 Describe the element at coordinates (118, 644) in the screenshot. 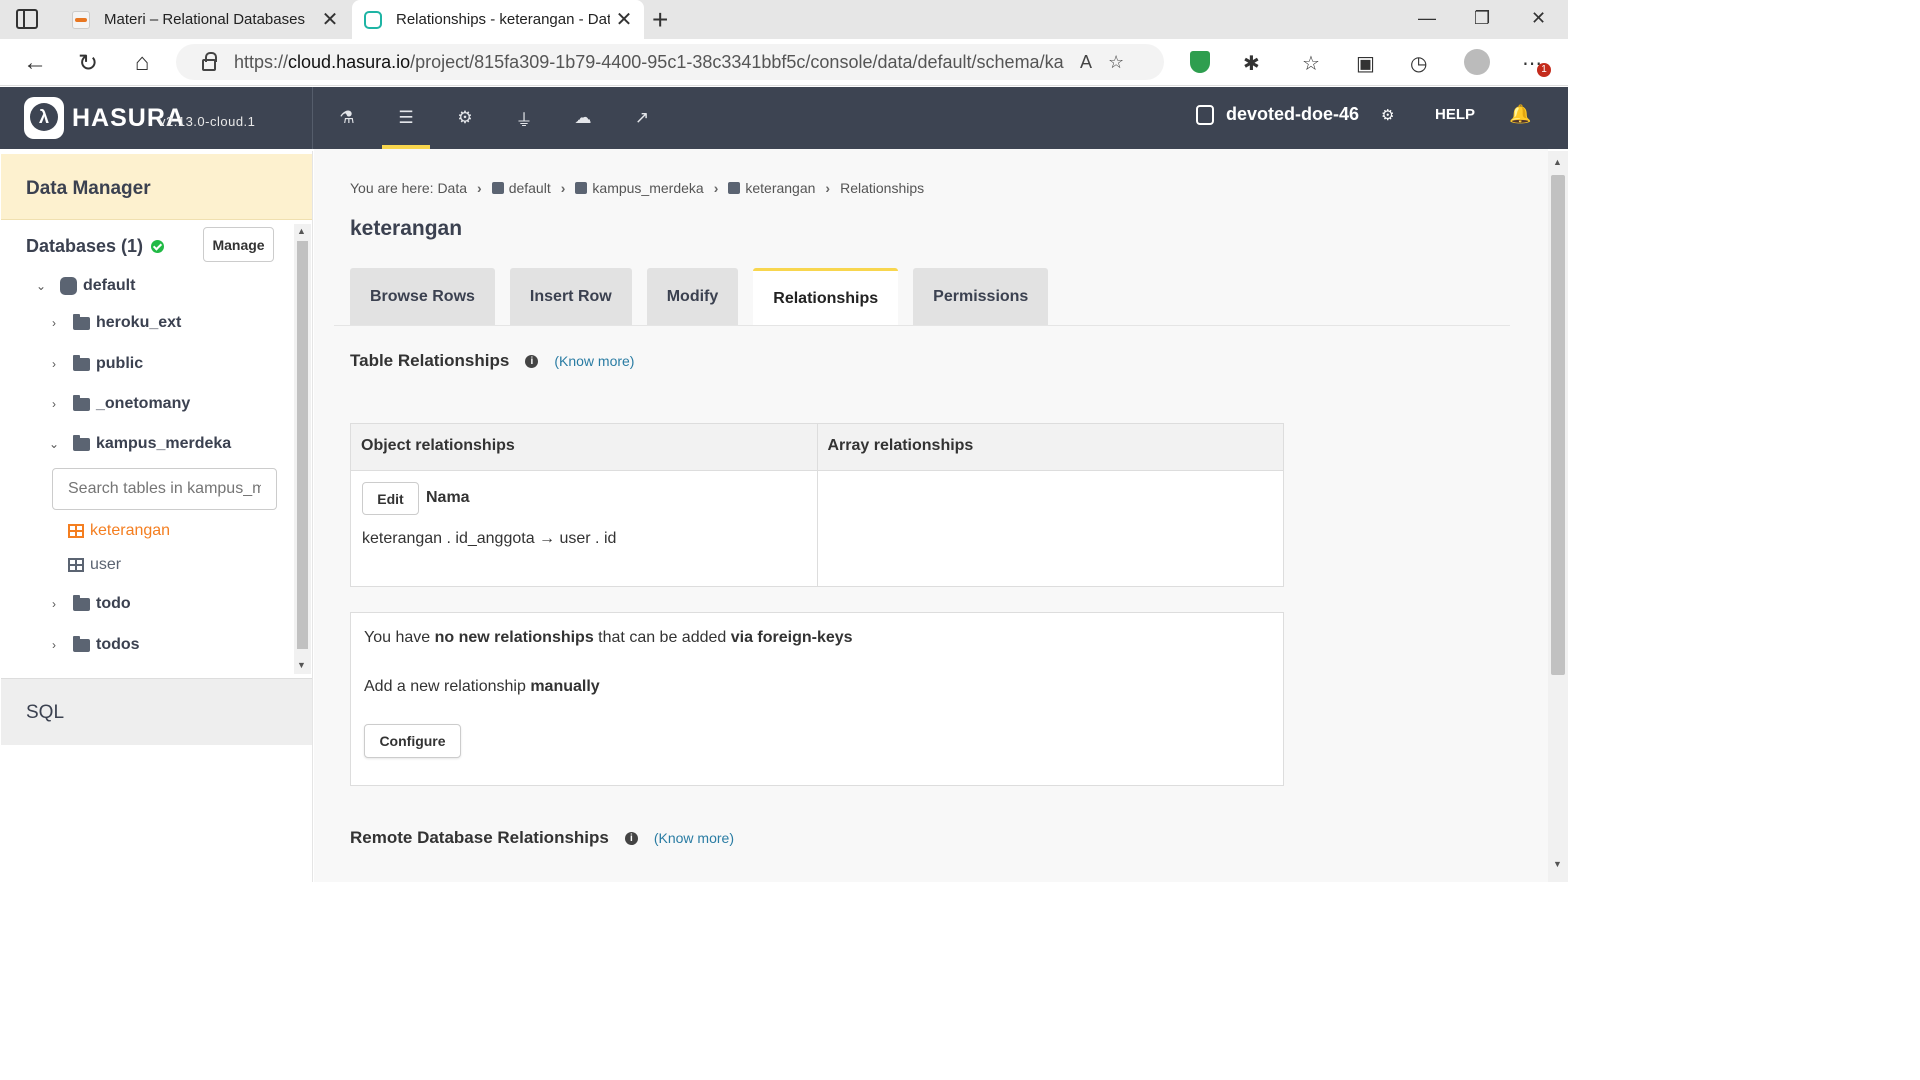

I see `schema-name: todos` at that location.